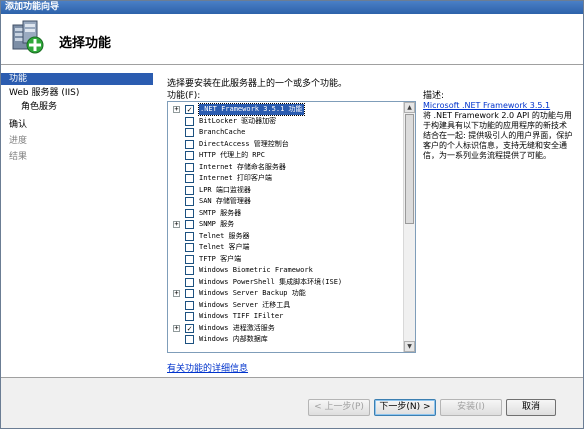  I want to click on feature-row: BitLocker 驱动器加密, so click(285, 121).